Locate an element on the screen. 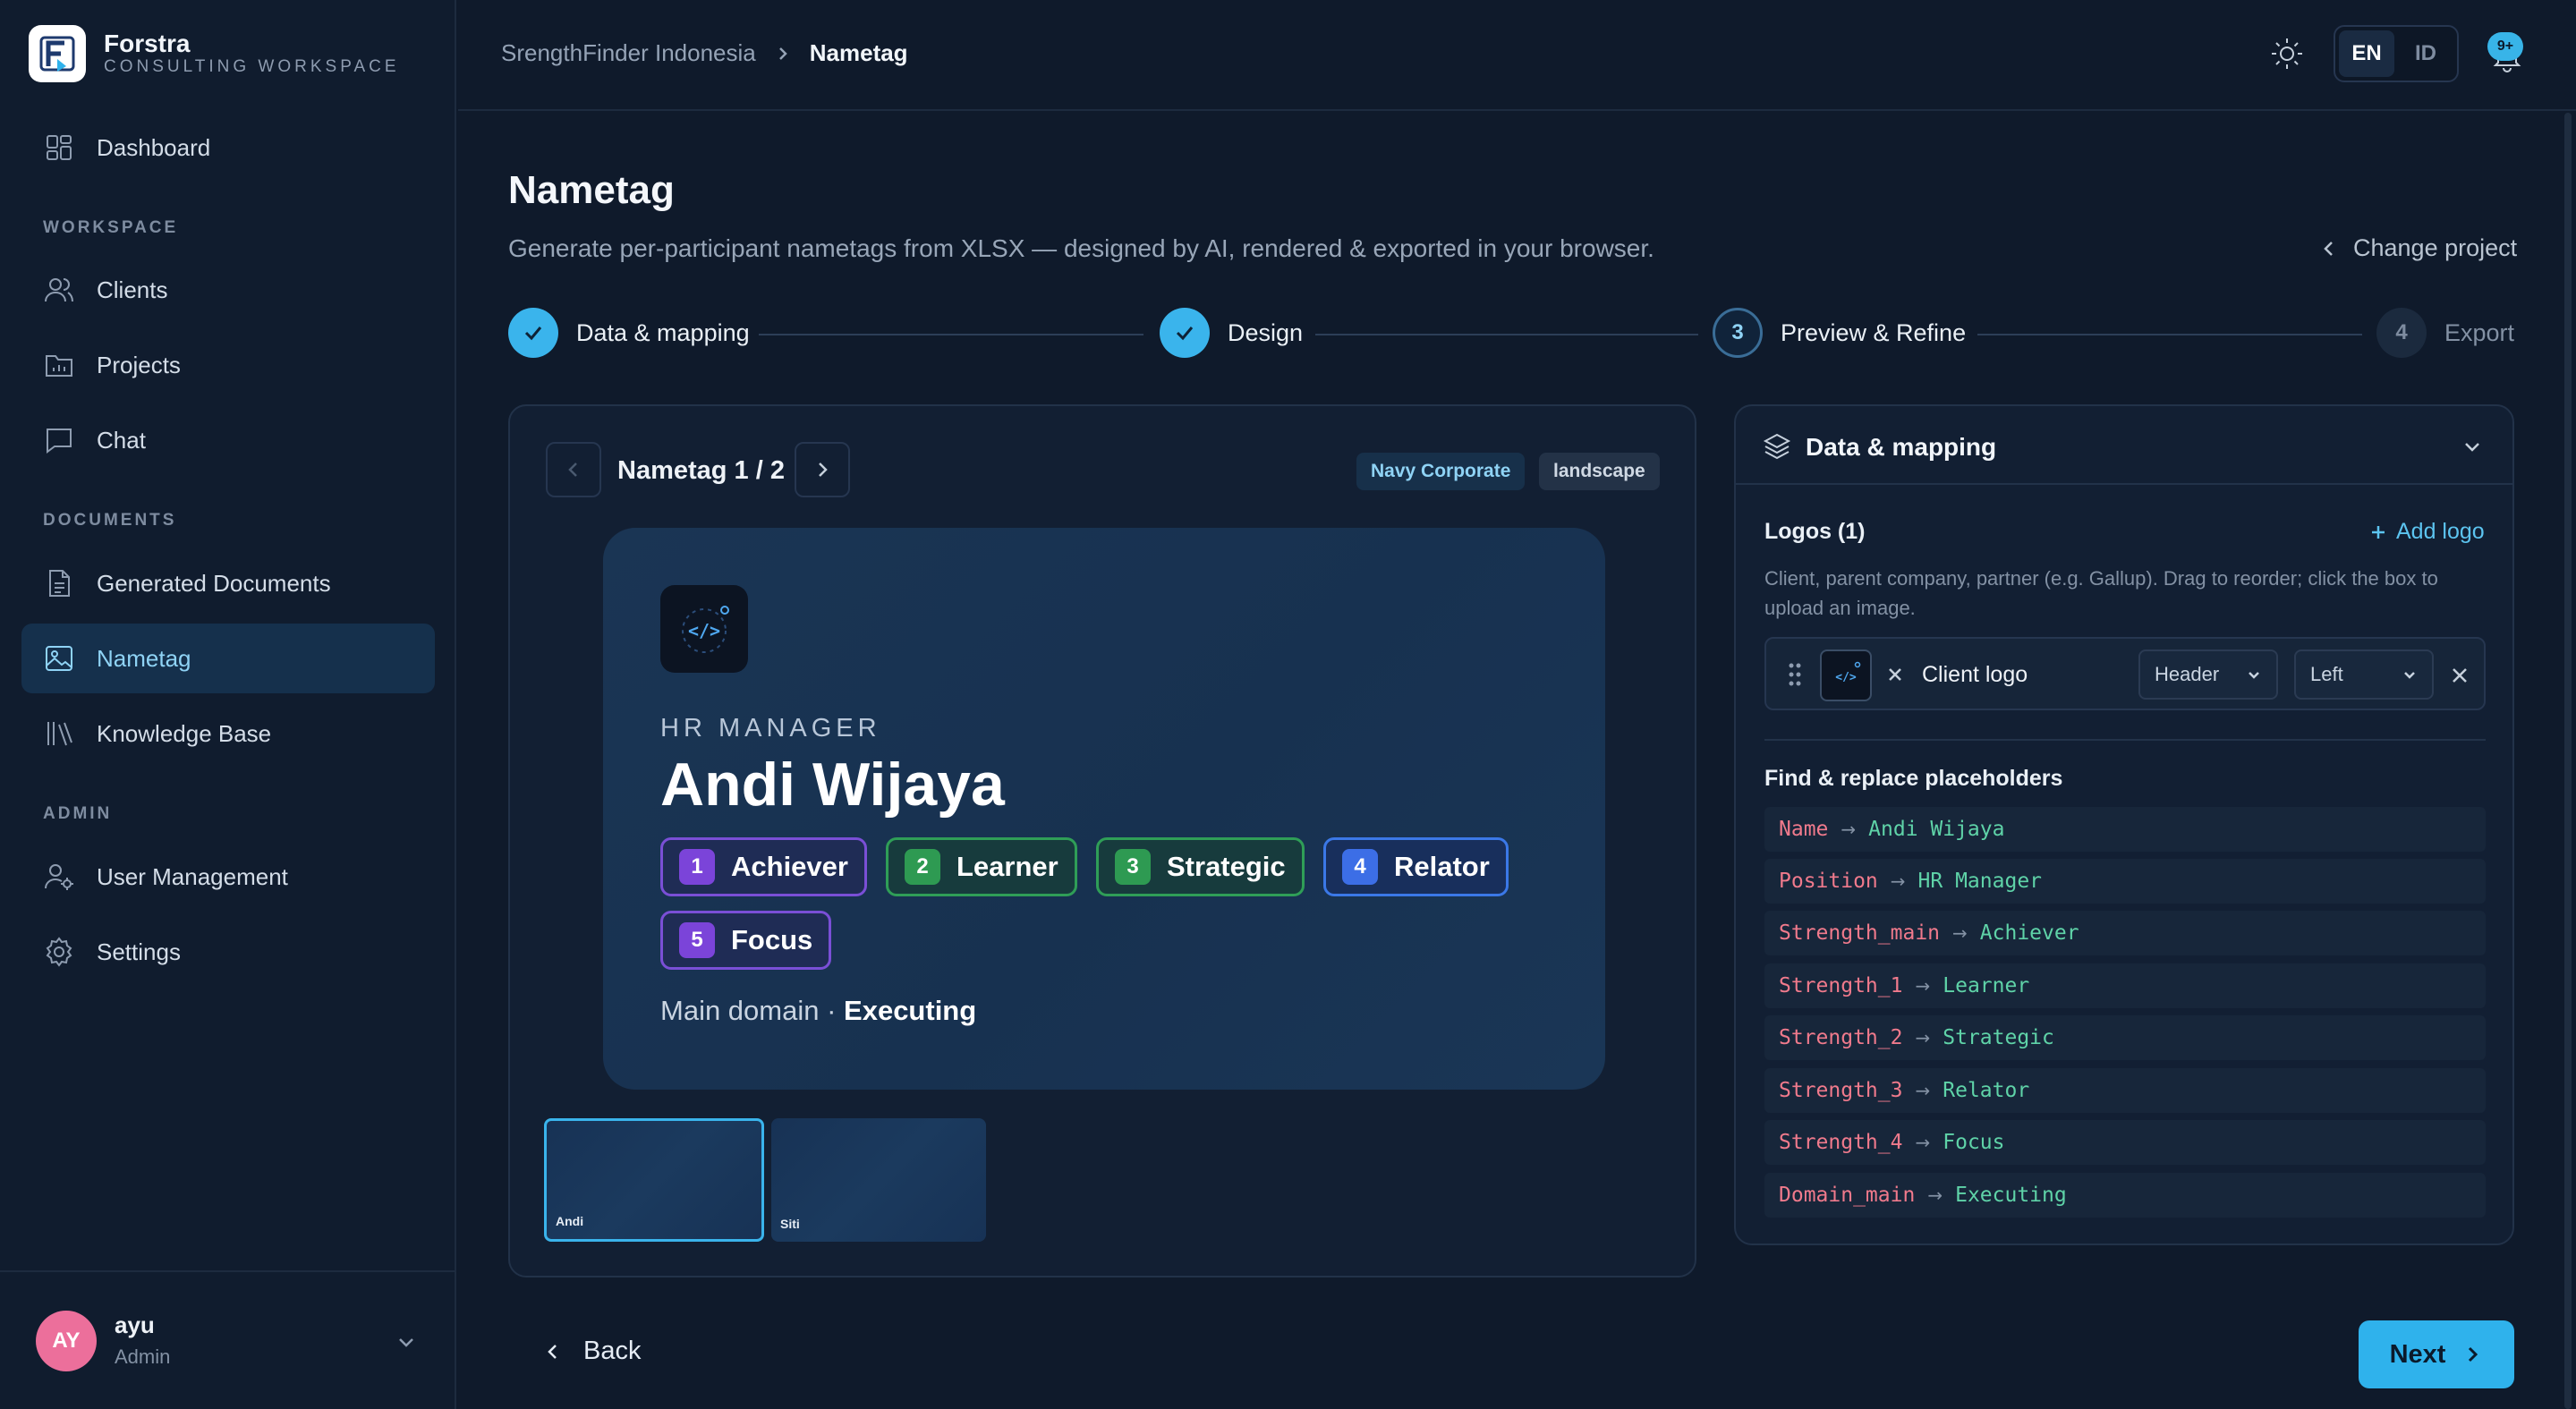 The height and width of the screenshot is (1409, 2576). placeholder-value: Strategic is located at coordinates (1998, 1038).